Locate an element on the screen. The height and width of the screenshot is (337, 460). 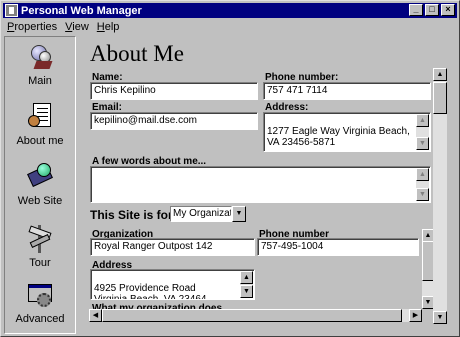
page-title: About Me is located at coordinates (137, 53).